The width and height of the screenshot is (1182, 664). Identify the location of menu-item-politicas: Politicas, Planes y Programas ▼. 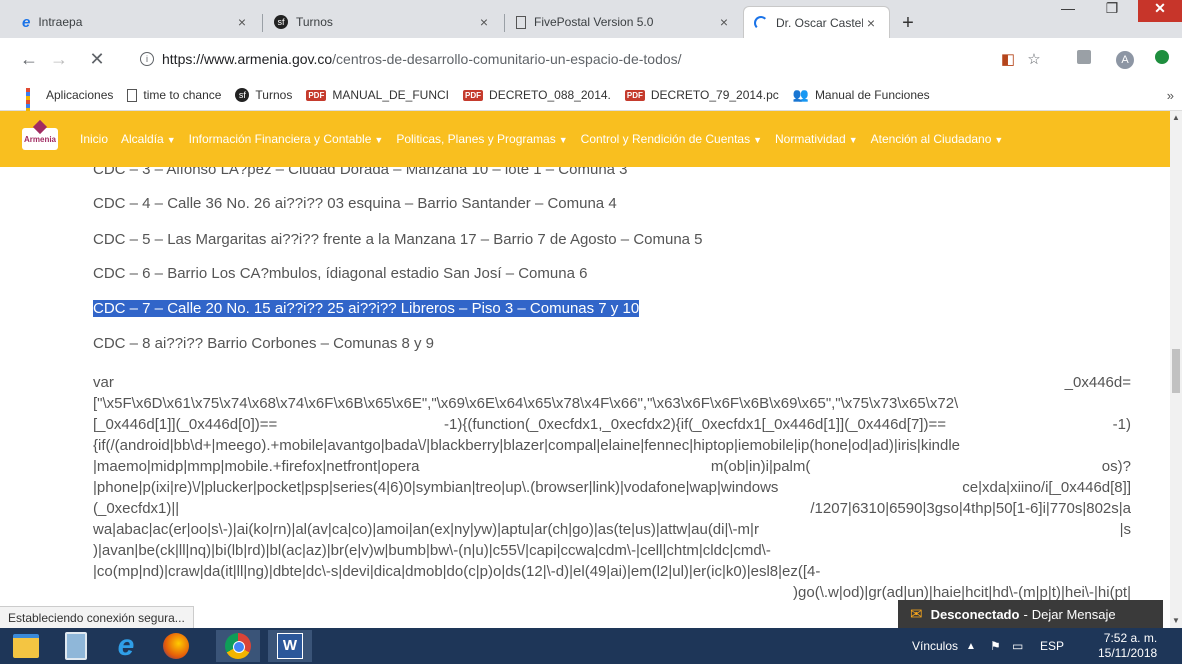
(481, 139).